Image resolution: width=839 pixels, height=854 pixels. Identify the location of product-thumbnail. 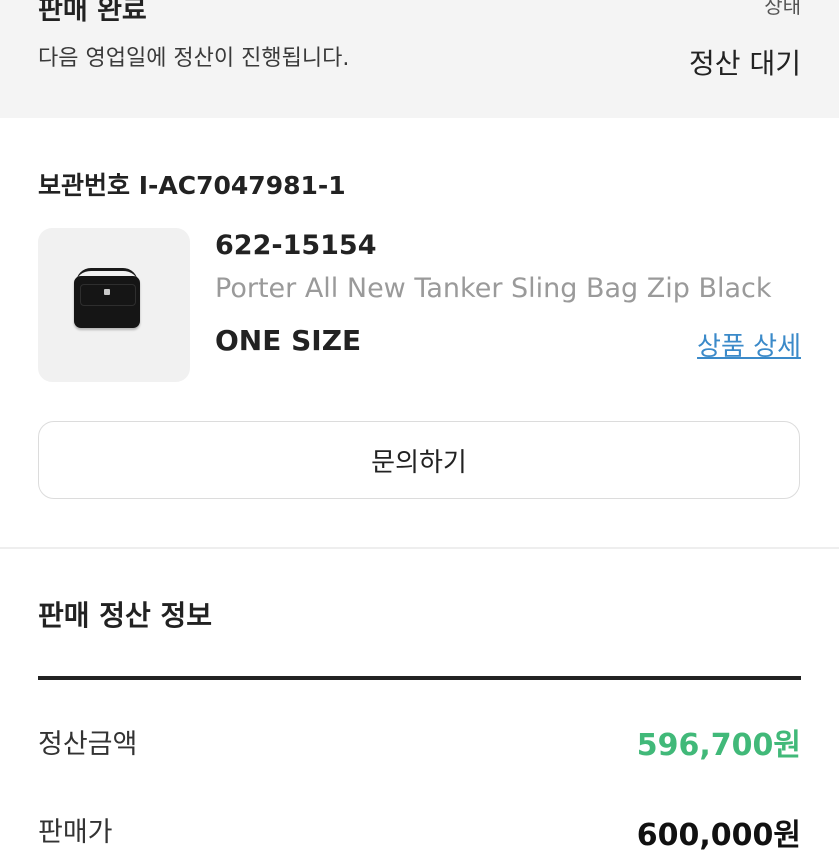
(114, 305).